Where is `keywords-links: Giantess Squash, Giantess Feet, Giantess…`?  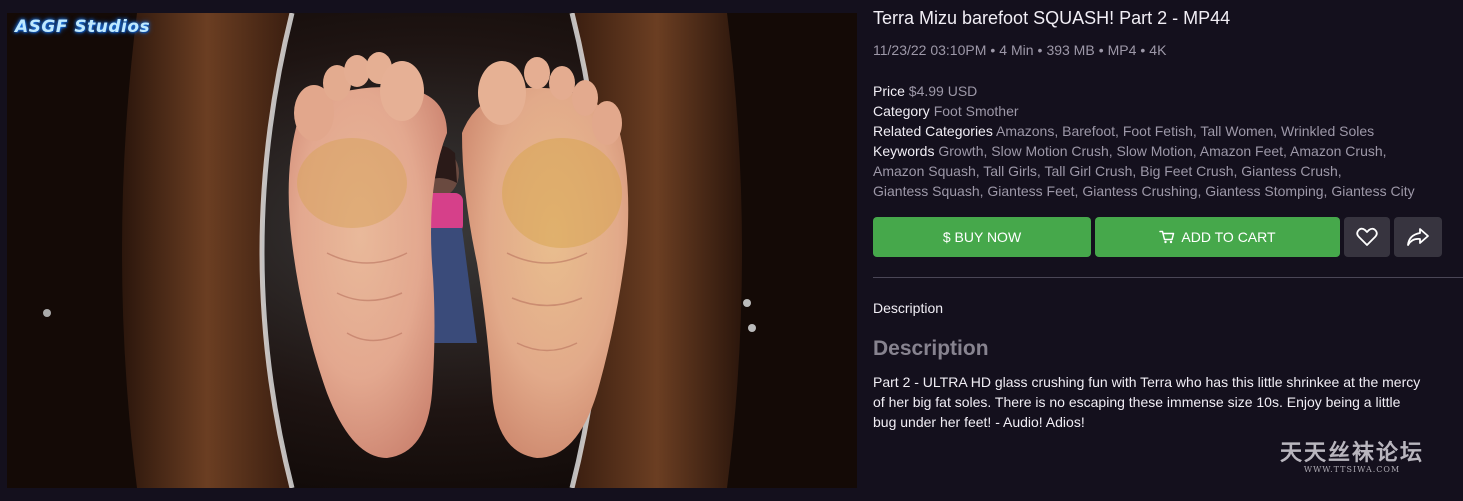
keywords-links: Giantess Squash, Giantess Feet, Giantess… is located at coordinates (1144, 191).